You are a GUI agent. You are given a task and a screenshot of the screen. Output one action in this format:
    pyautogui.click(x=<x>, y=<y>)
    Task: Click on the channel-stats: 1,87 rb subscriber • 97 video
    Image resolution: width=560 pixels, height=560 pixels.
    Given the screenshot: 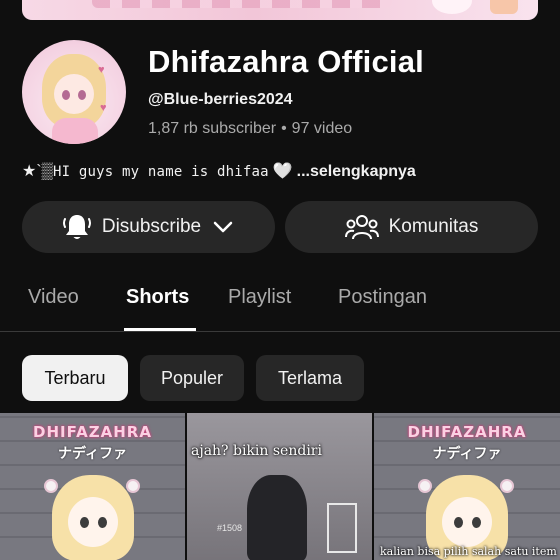 What is the action you would take?
    pyautogui.click(x=250, y=129)
    